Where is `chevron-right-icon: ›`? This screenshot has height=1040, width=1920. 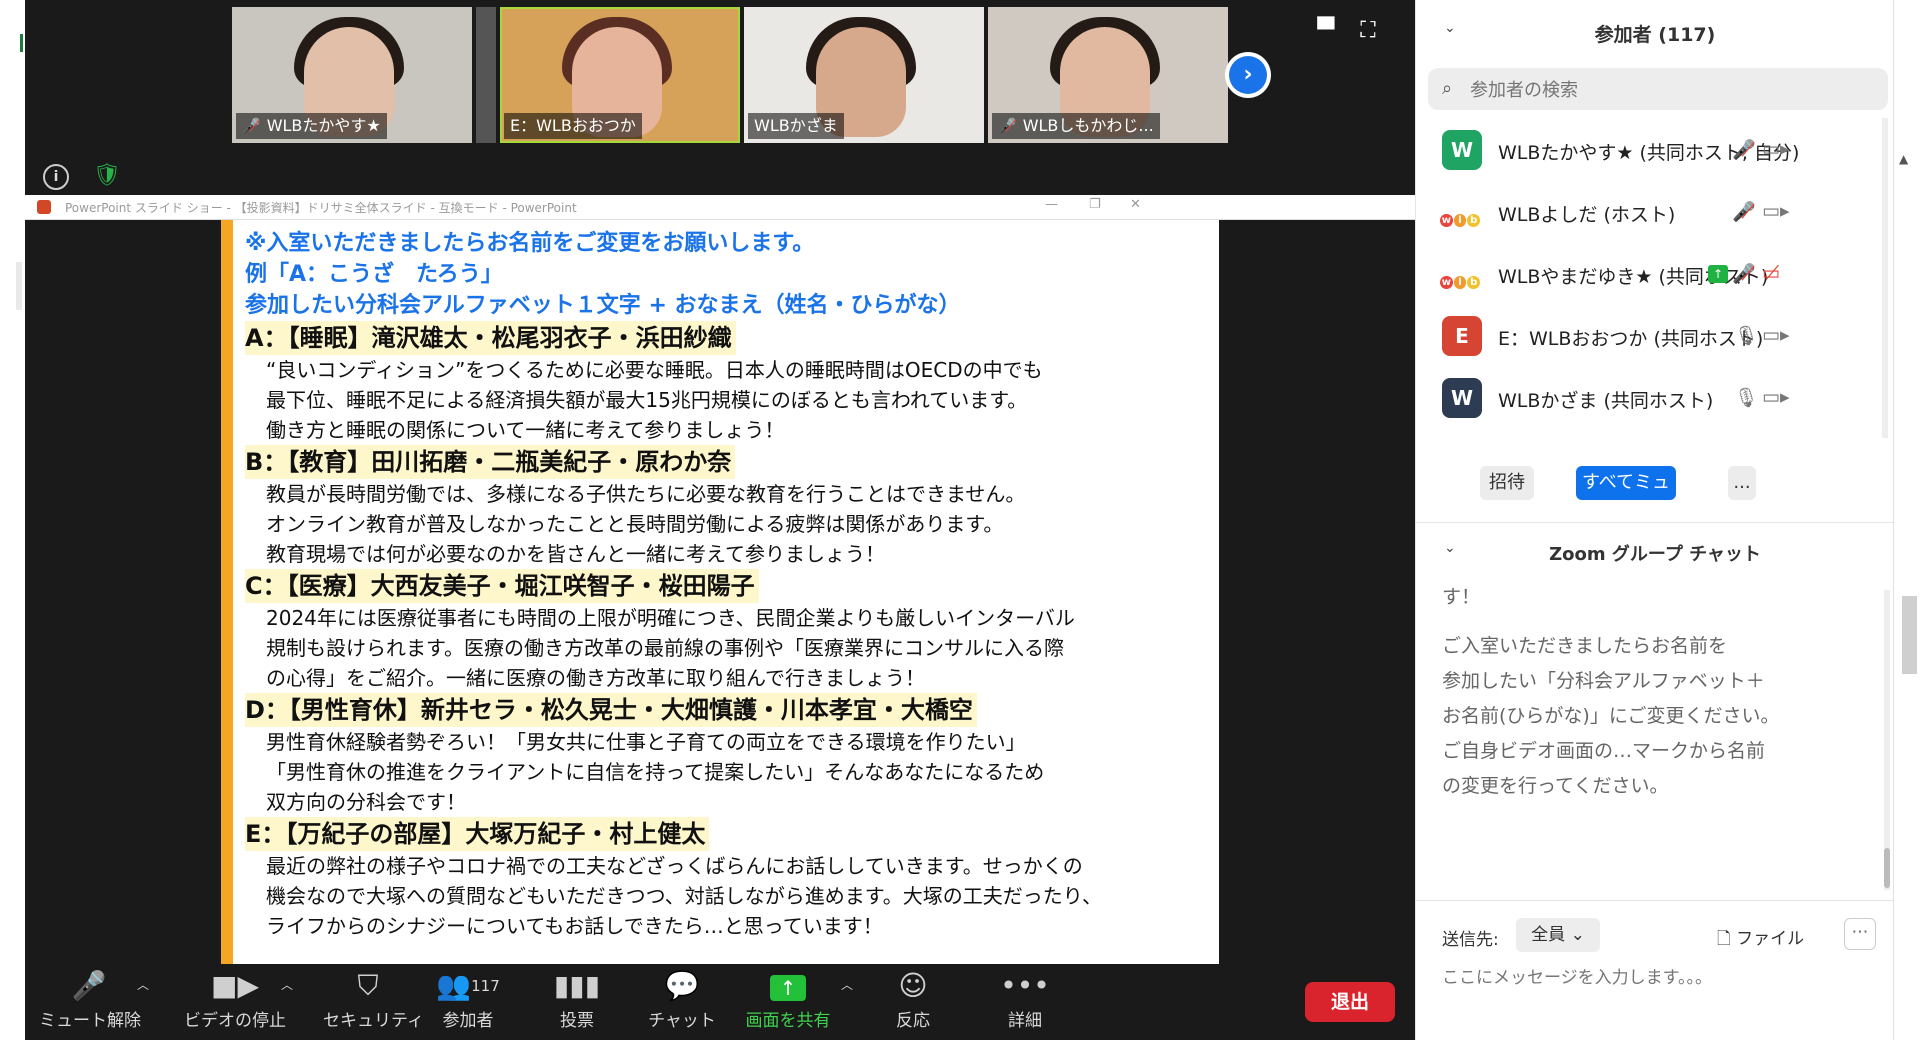 chevron-right-icon: › is located at coordinates (1248, 75).